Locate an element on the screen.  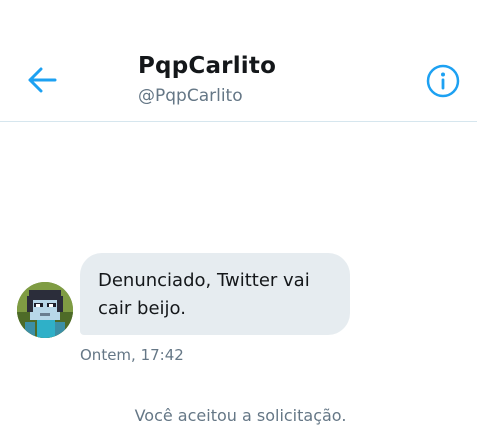
back-button is located at coordinates (42, 80).